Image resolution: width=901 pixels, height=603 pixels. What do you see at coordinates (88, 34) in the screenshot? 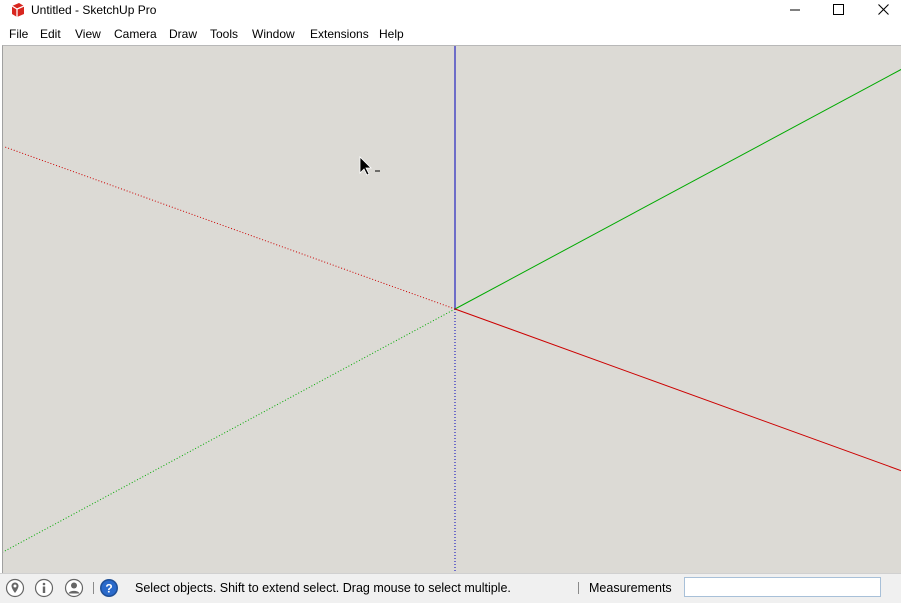
I see `menu-view: View` at bounding box center [88, 34].